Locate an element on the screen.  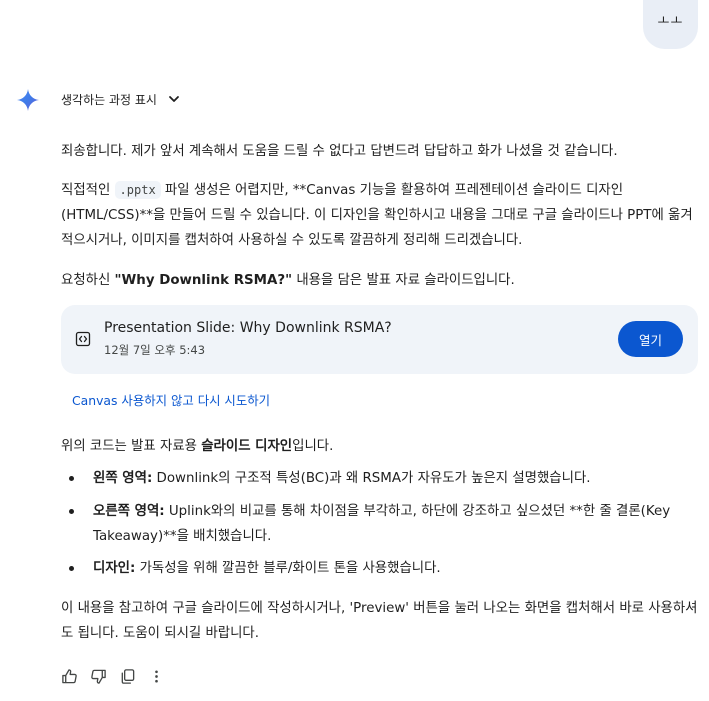
show-thinking-toggle: 생각하는 과정 표시 is located at coordinates (121, 99).